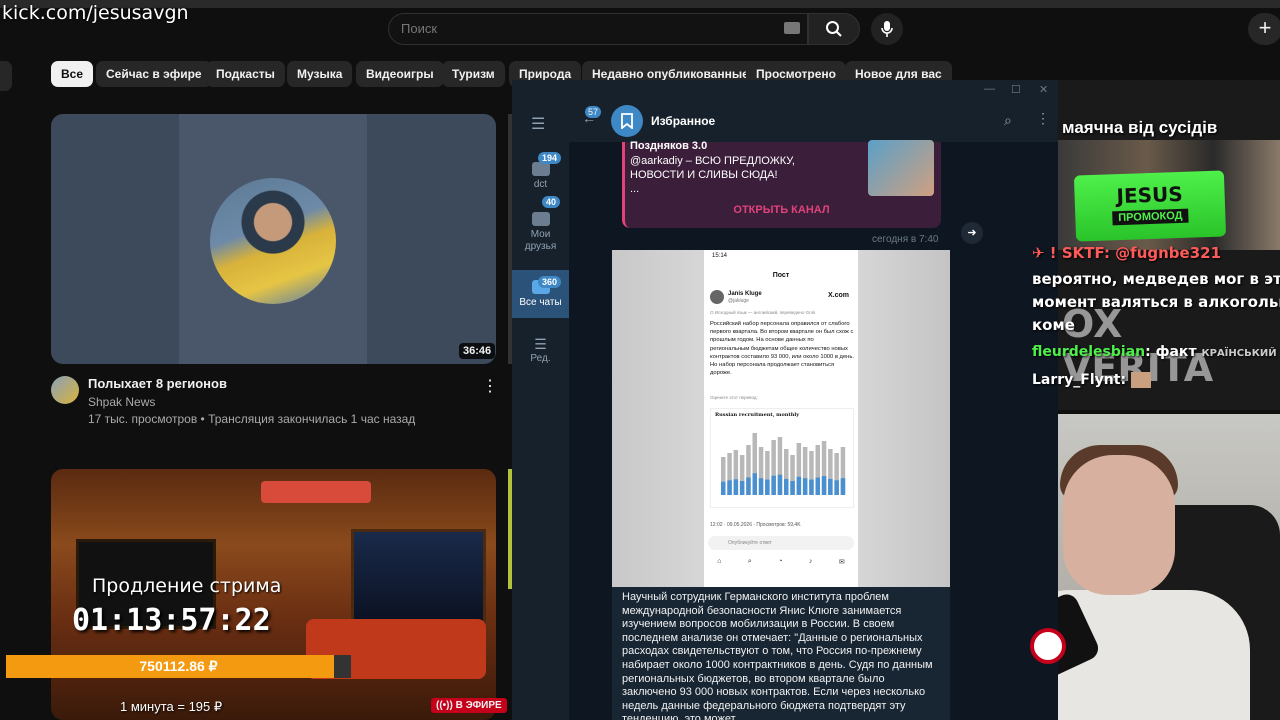  I want to click on extend-timer: 01:13:57:22, so click(171, 620).